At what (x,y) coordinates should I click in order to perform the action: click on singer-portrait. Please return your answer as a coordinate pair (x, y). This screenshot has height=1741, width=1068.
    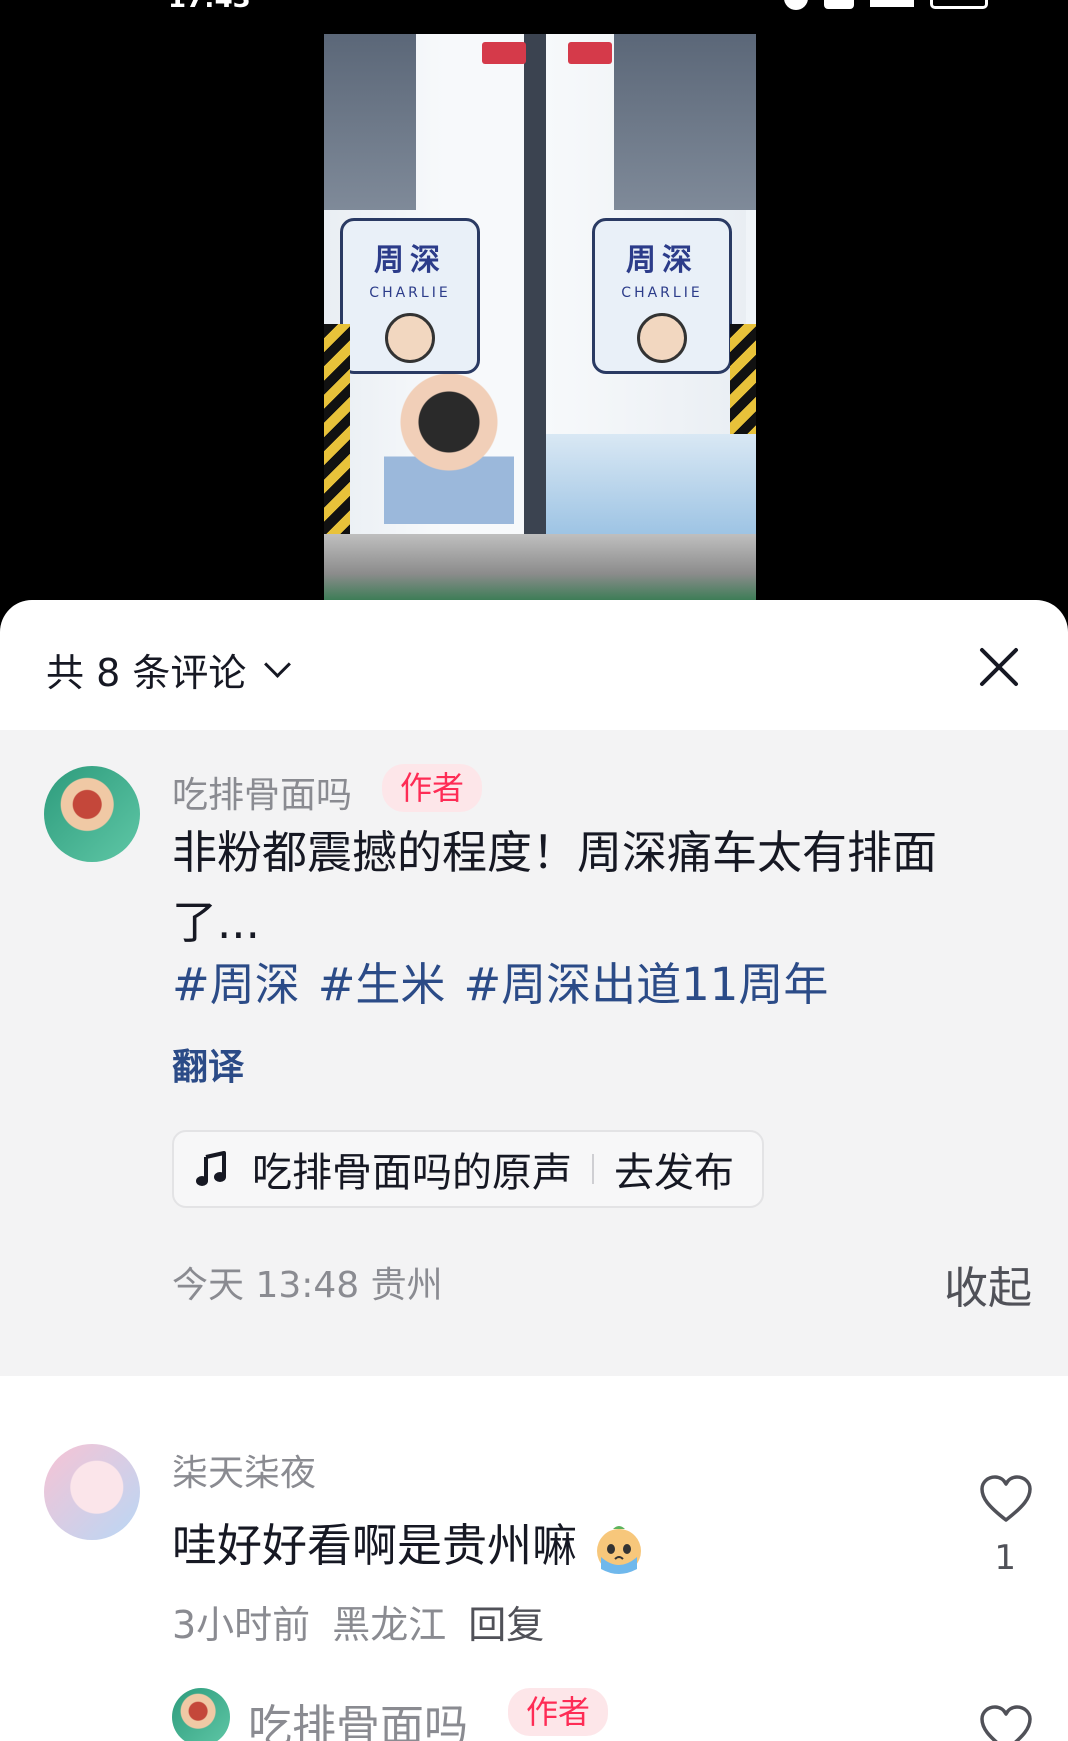
    Looking at the image, I should click on (449, 449).